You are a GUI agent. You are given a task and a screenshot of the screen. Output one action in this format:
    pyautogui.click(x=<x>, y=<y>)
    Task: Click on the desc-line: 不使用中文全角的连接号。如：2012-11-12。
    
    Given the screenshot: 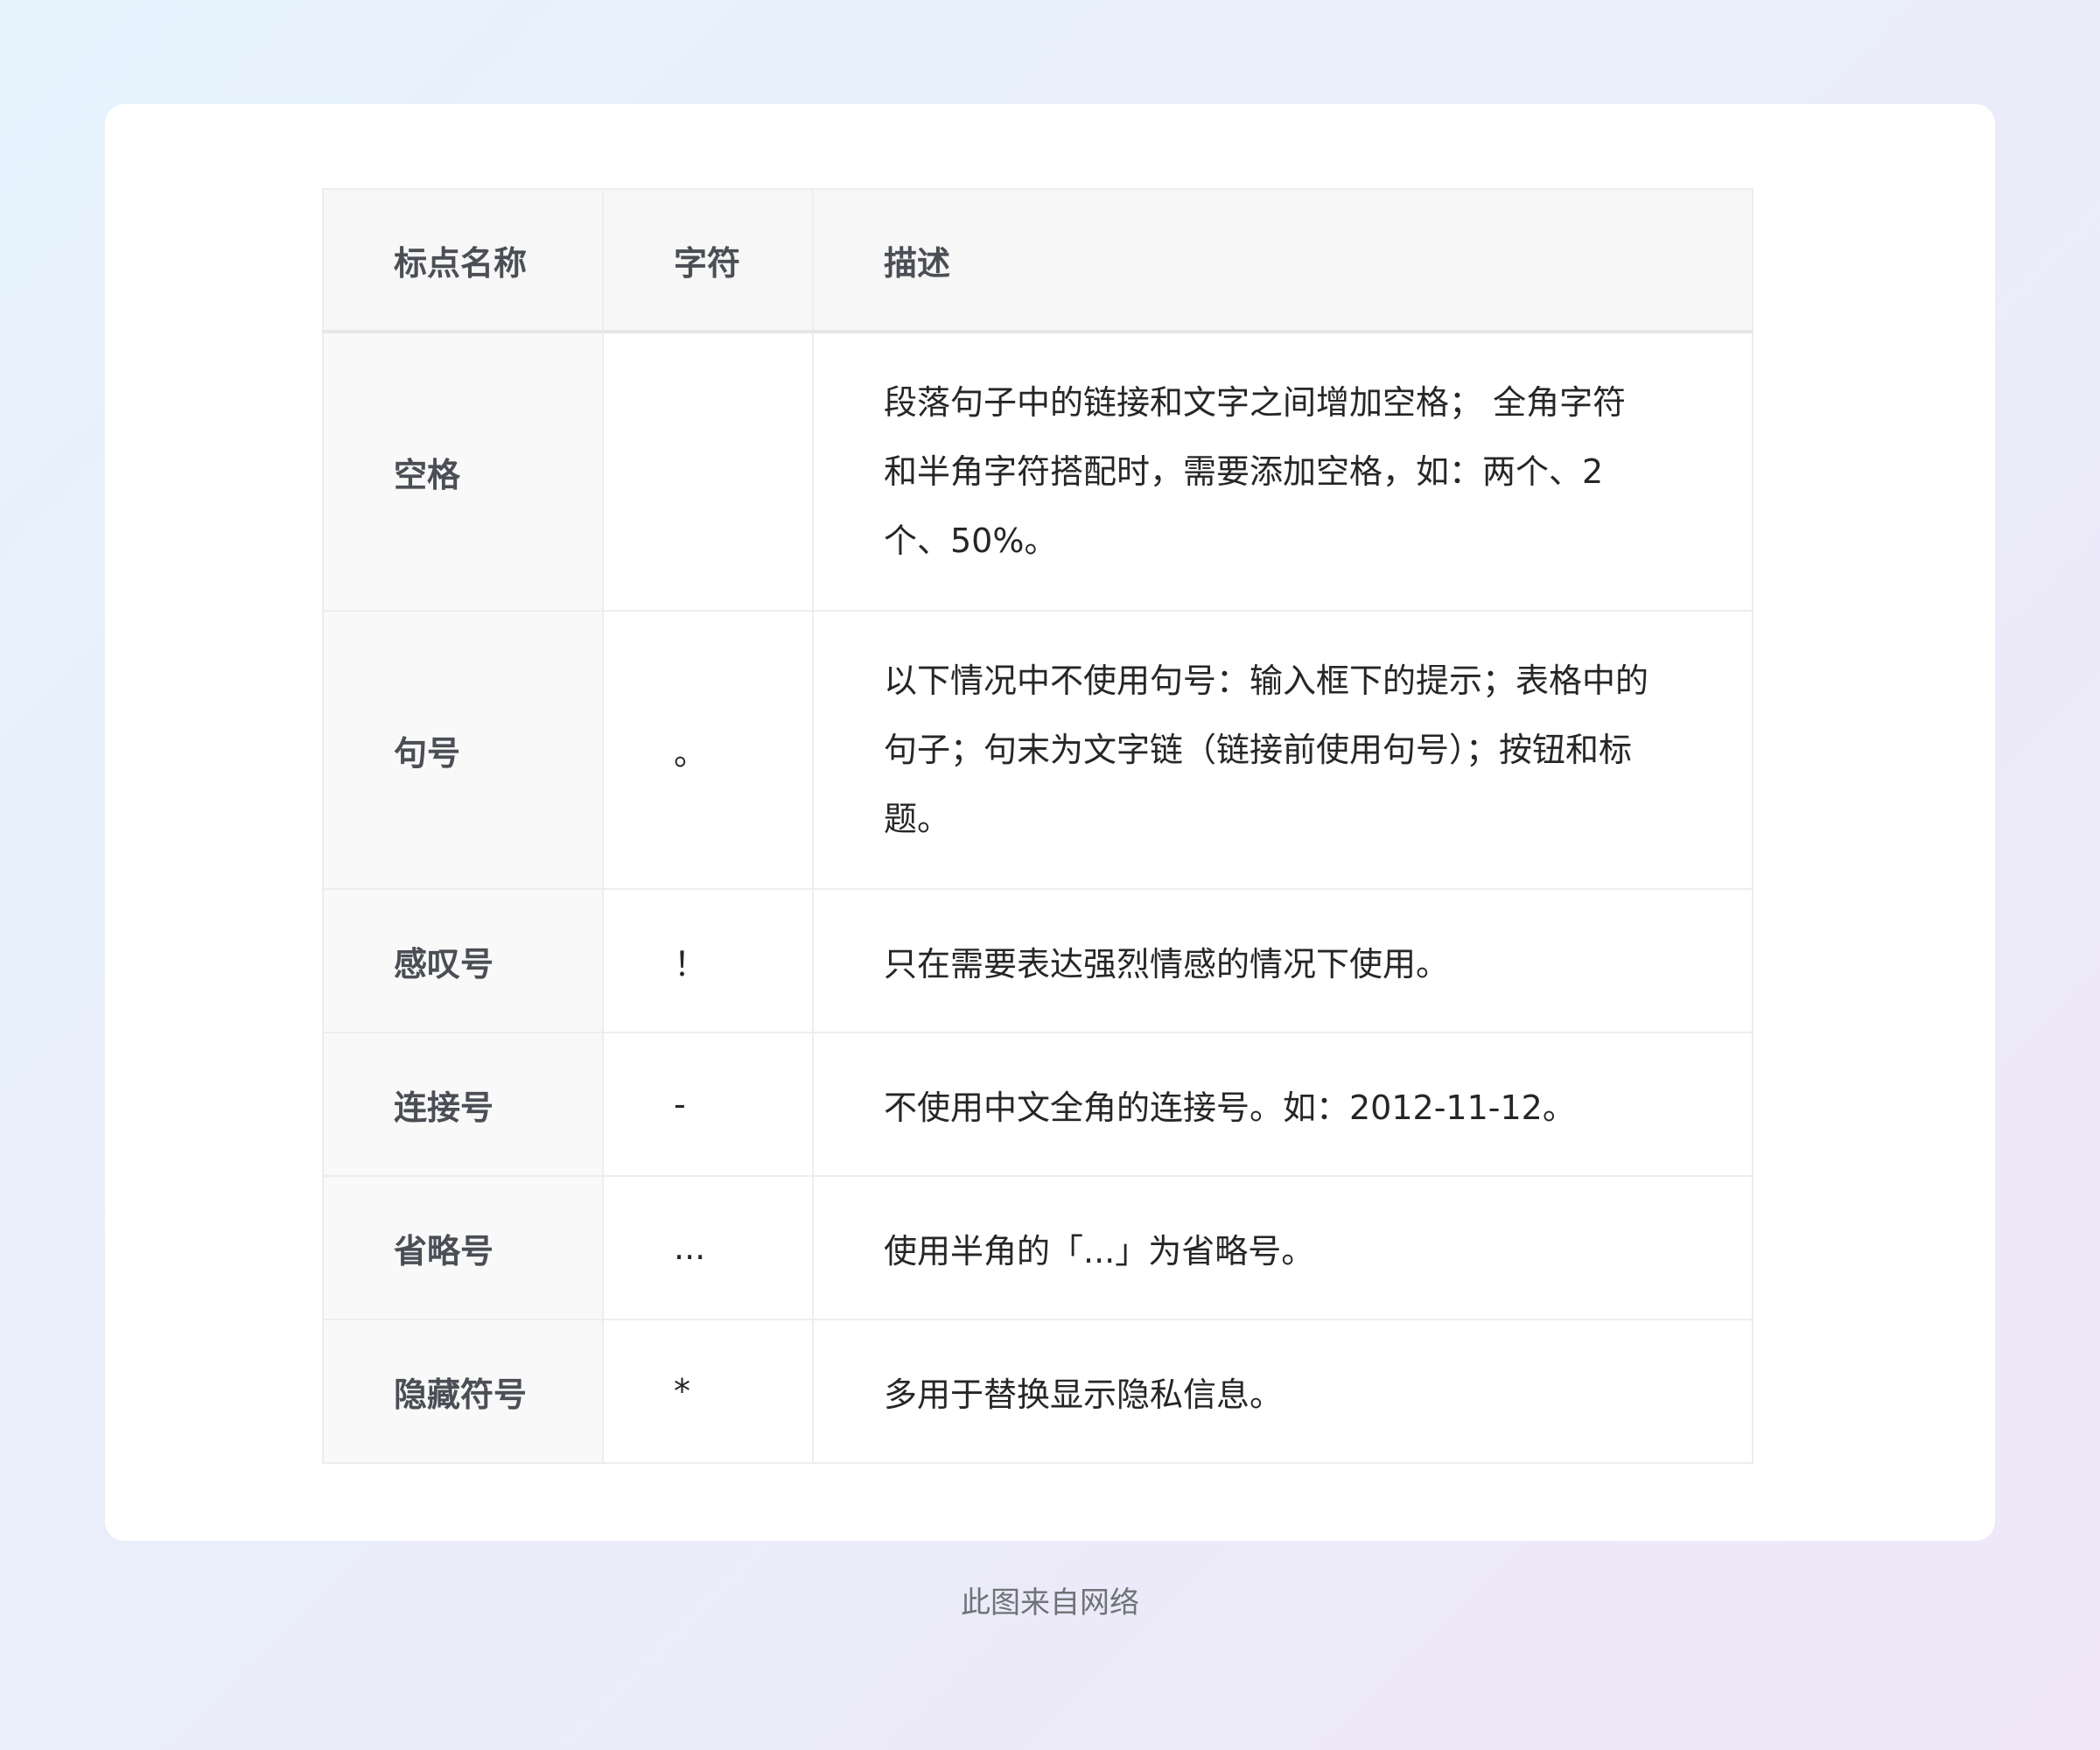 What is the action you would take?
    pyautogui.click(x=1230, y=1107)
    